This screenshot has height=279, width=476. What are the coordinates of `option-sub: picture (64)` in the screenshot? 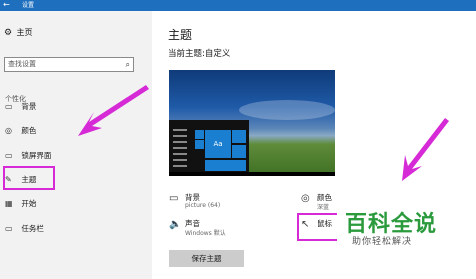 It's located at (203, 205).